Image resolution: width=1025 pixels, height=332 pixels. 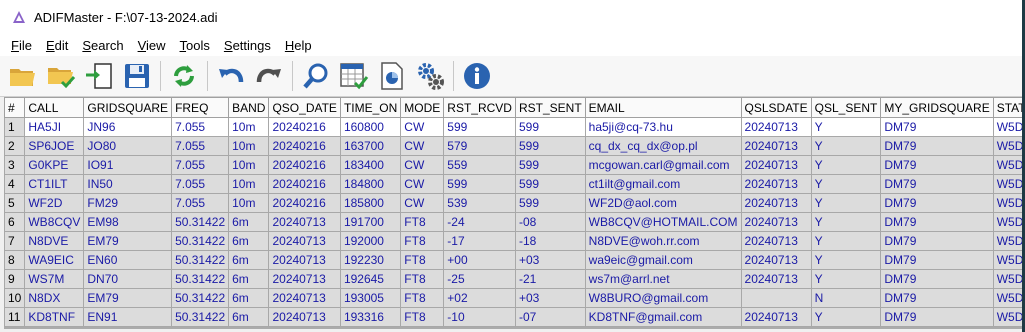 What do you see at coordinates (15, 241) in the screenshot?
I see `row-number: 7` at bounding box center [15, 241].